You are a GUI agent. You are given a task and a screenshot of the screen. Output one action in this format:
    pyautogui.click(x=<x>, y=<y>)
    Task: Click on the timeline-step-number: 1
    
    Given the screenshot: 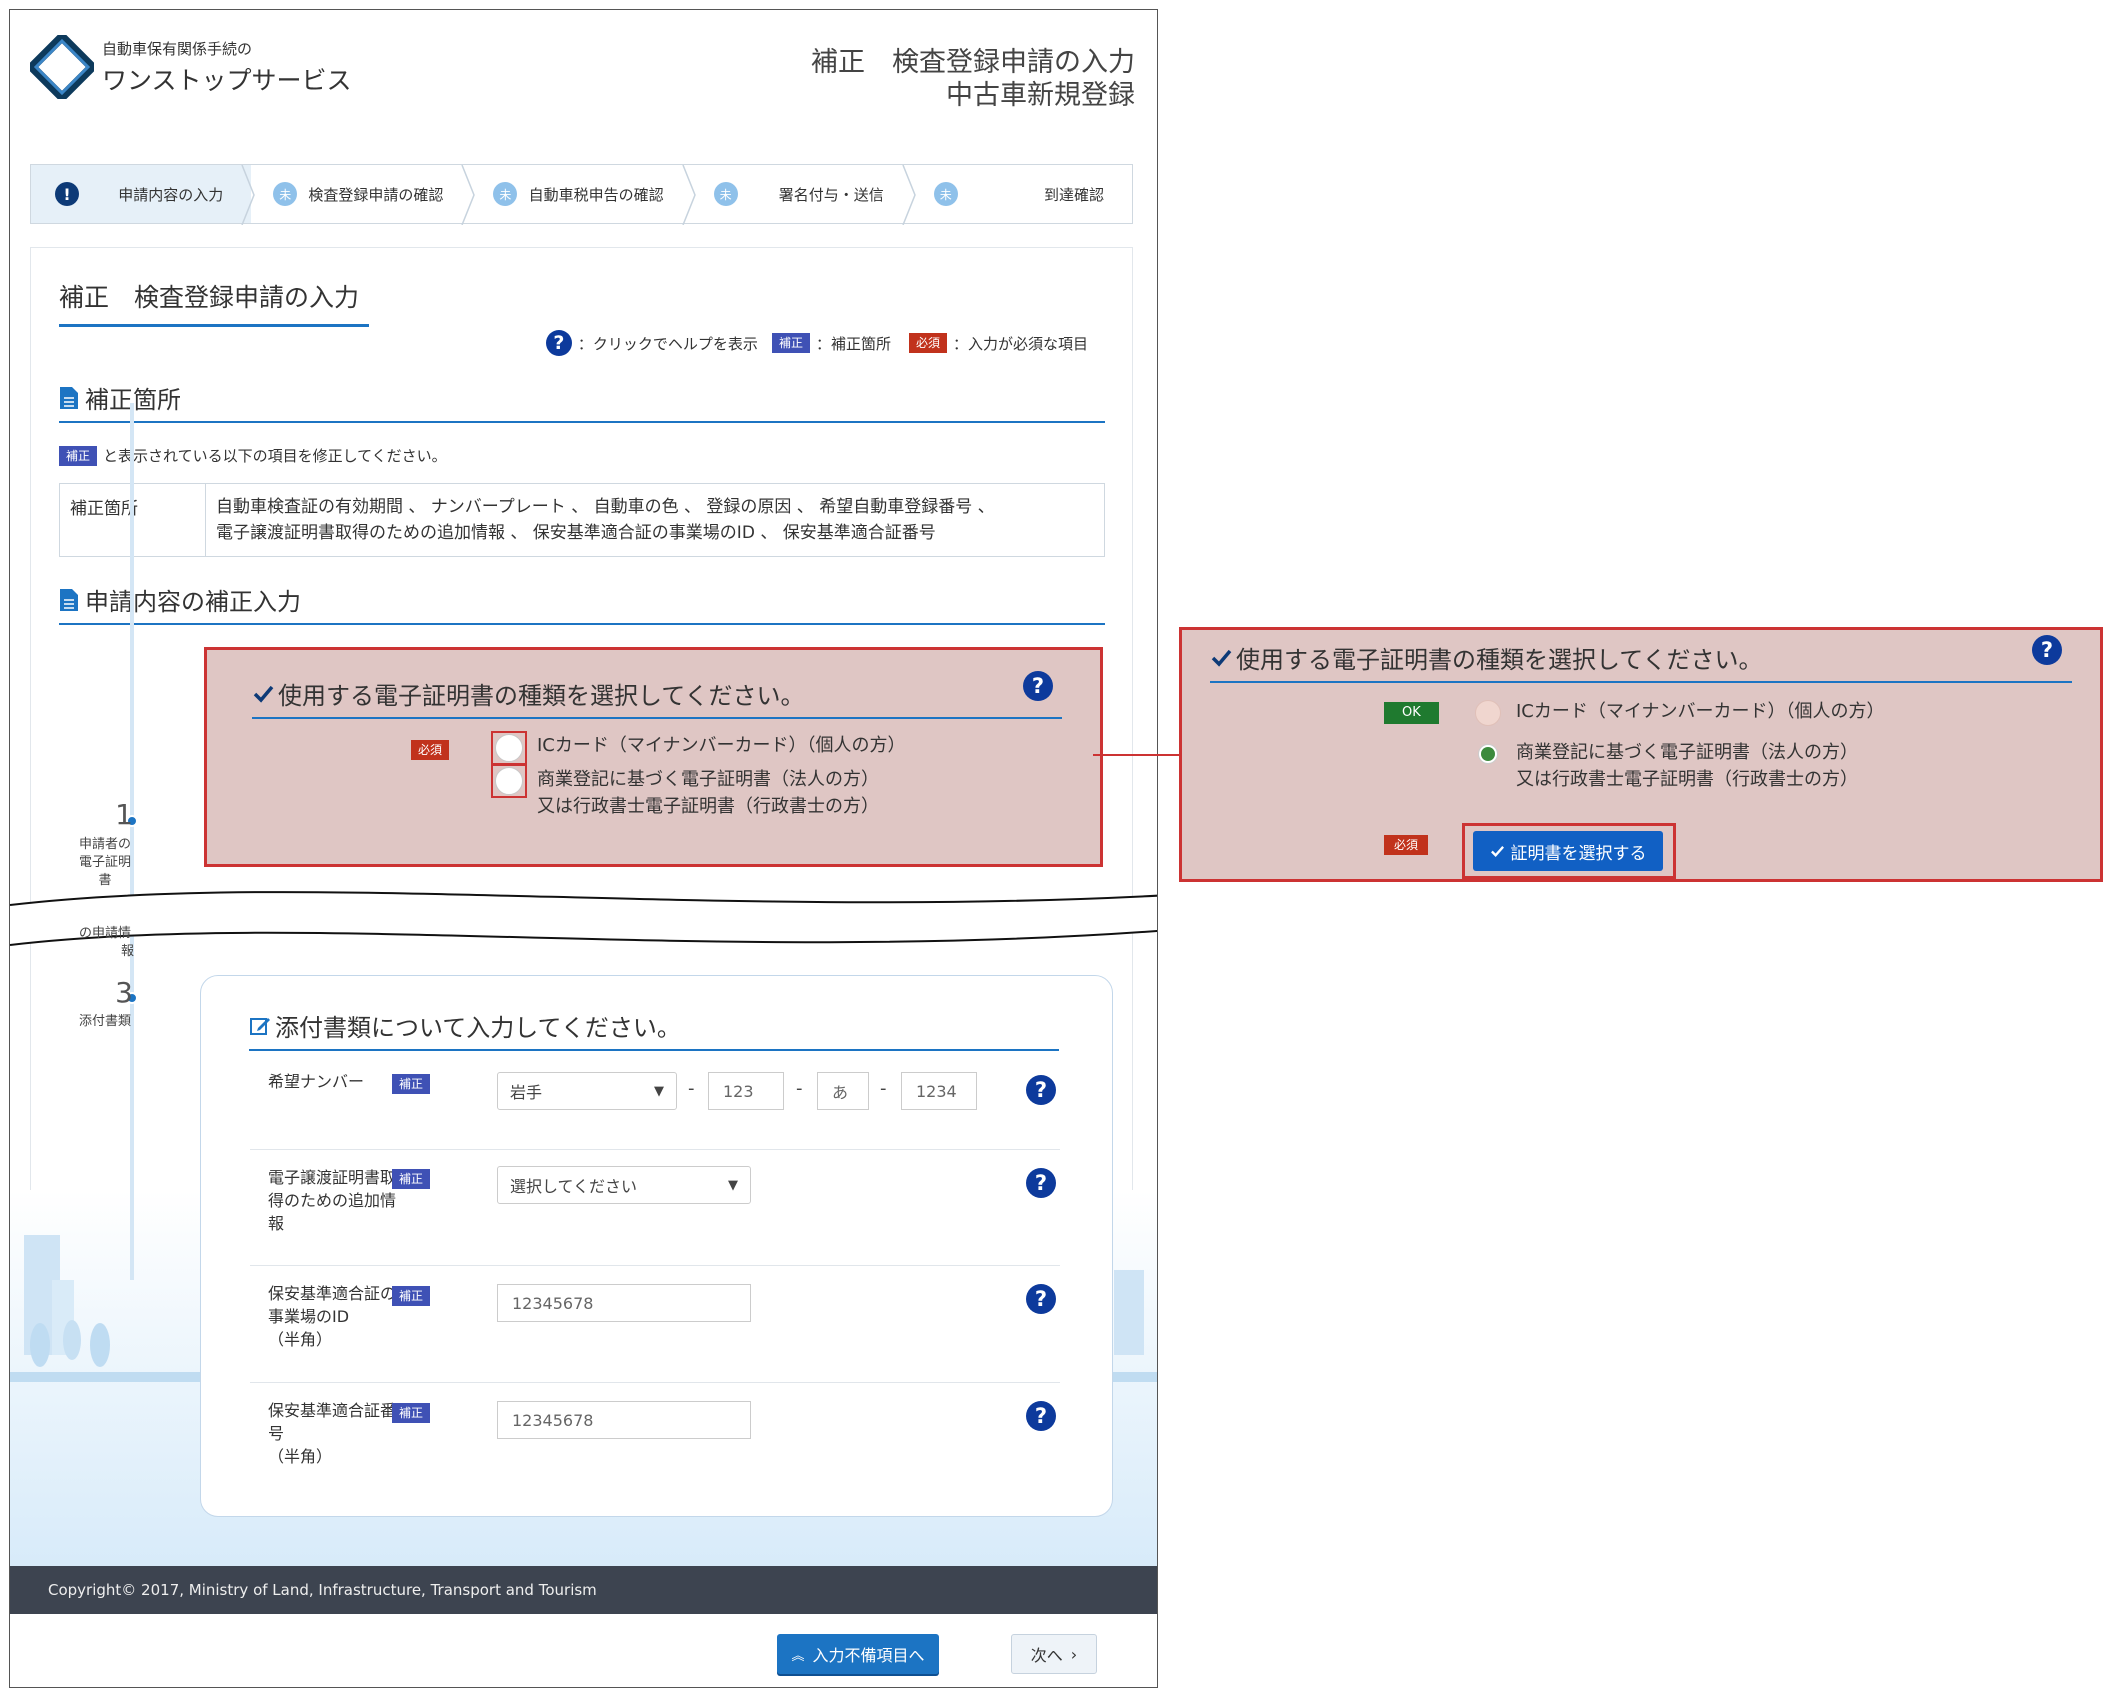 What is the action you would take?
    pyautogui.click(x=124, y=814)
    